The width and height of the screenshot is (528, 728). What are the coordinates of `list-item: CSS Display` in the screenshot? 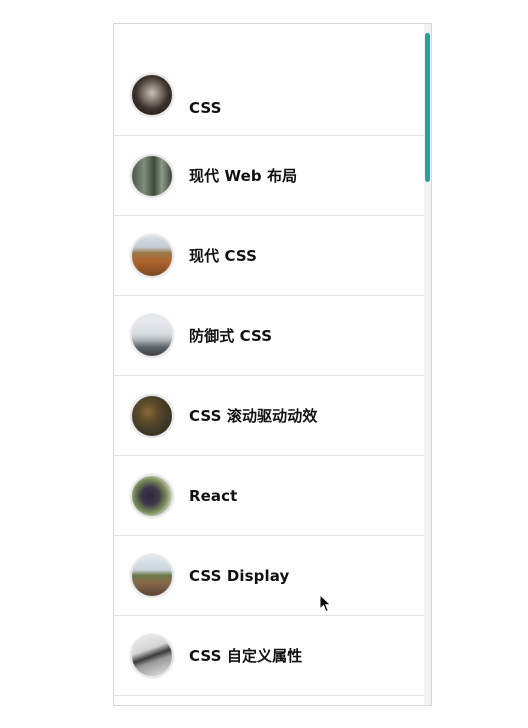 It's located at (270, 576).